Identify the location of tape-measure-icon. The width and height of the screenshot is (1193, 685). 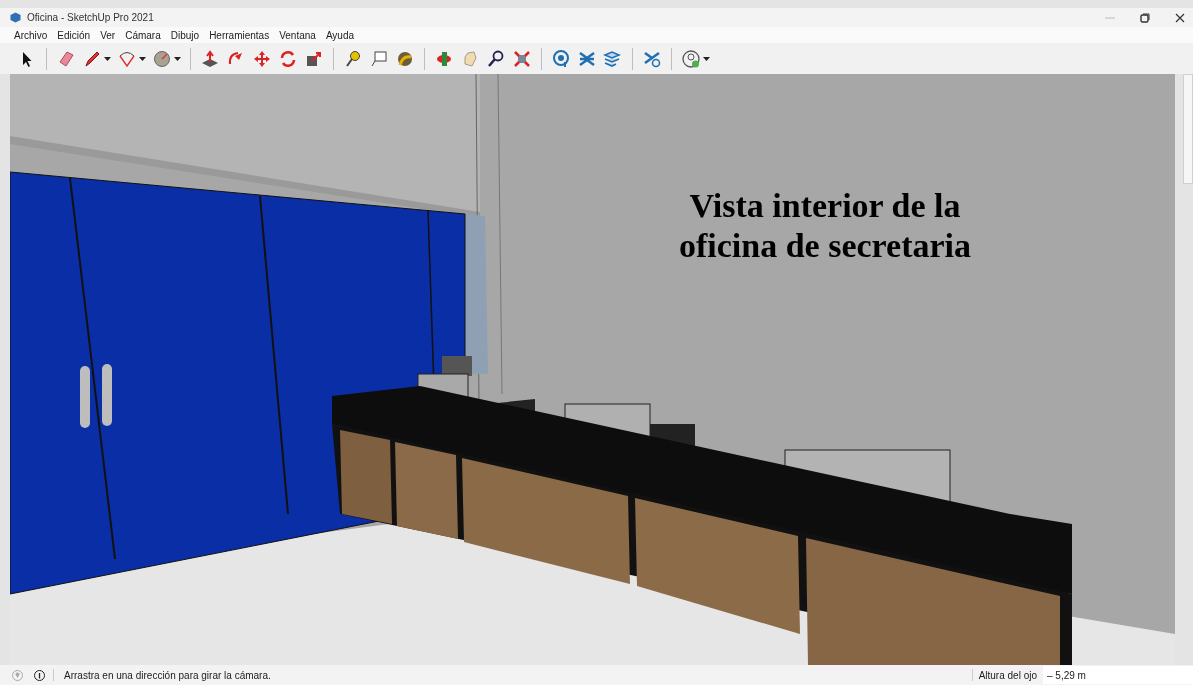
(353, 58).